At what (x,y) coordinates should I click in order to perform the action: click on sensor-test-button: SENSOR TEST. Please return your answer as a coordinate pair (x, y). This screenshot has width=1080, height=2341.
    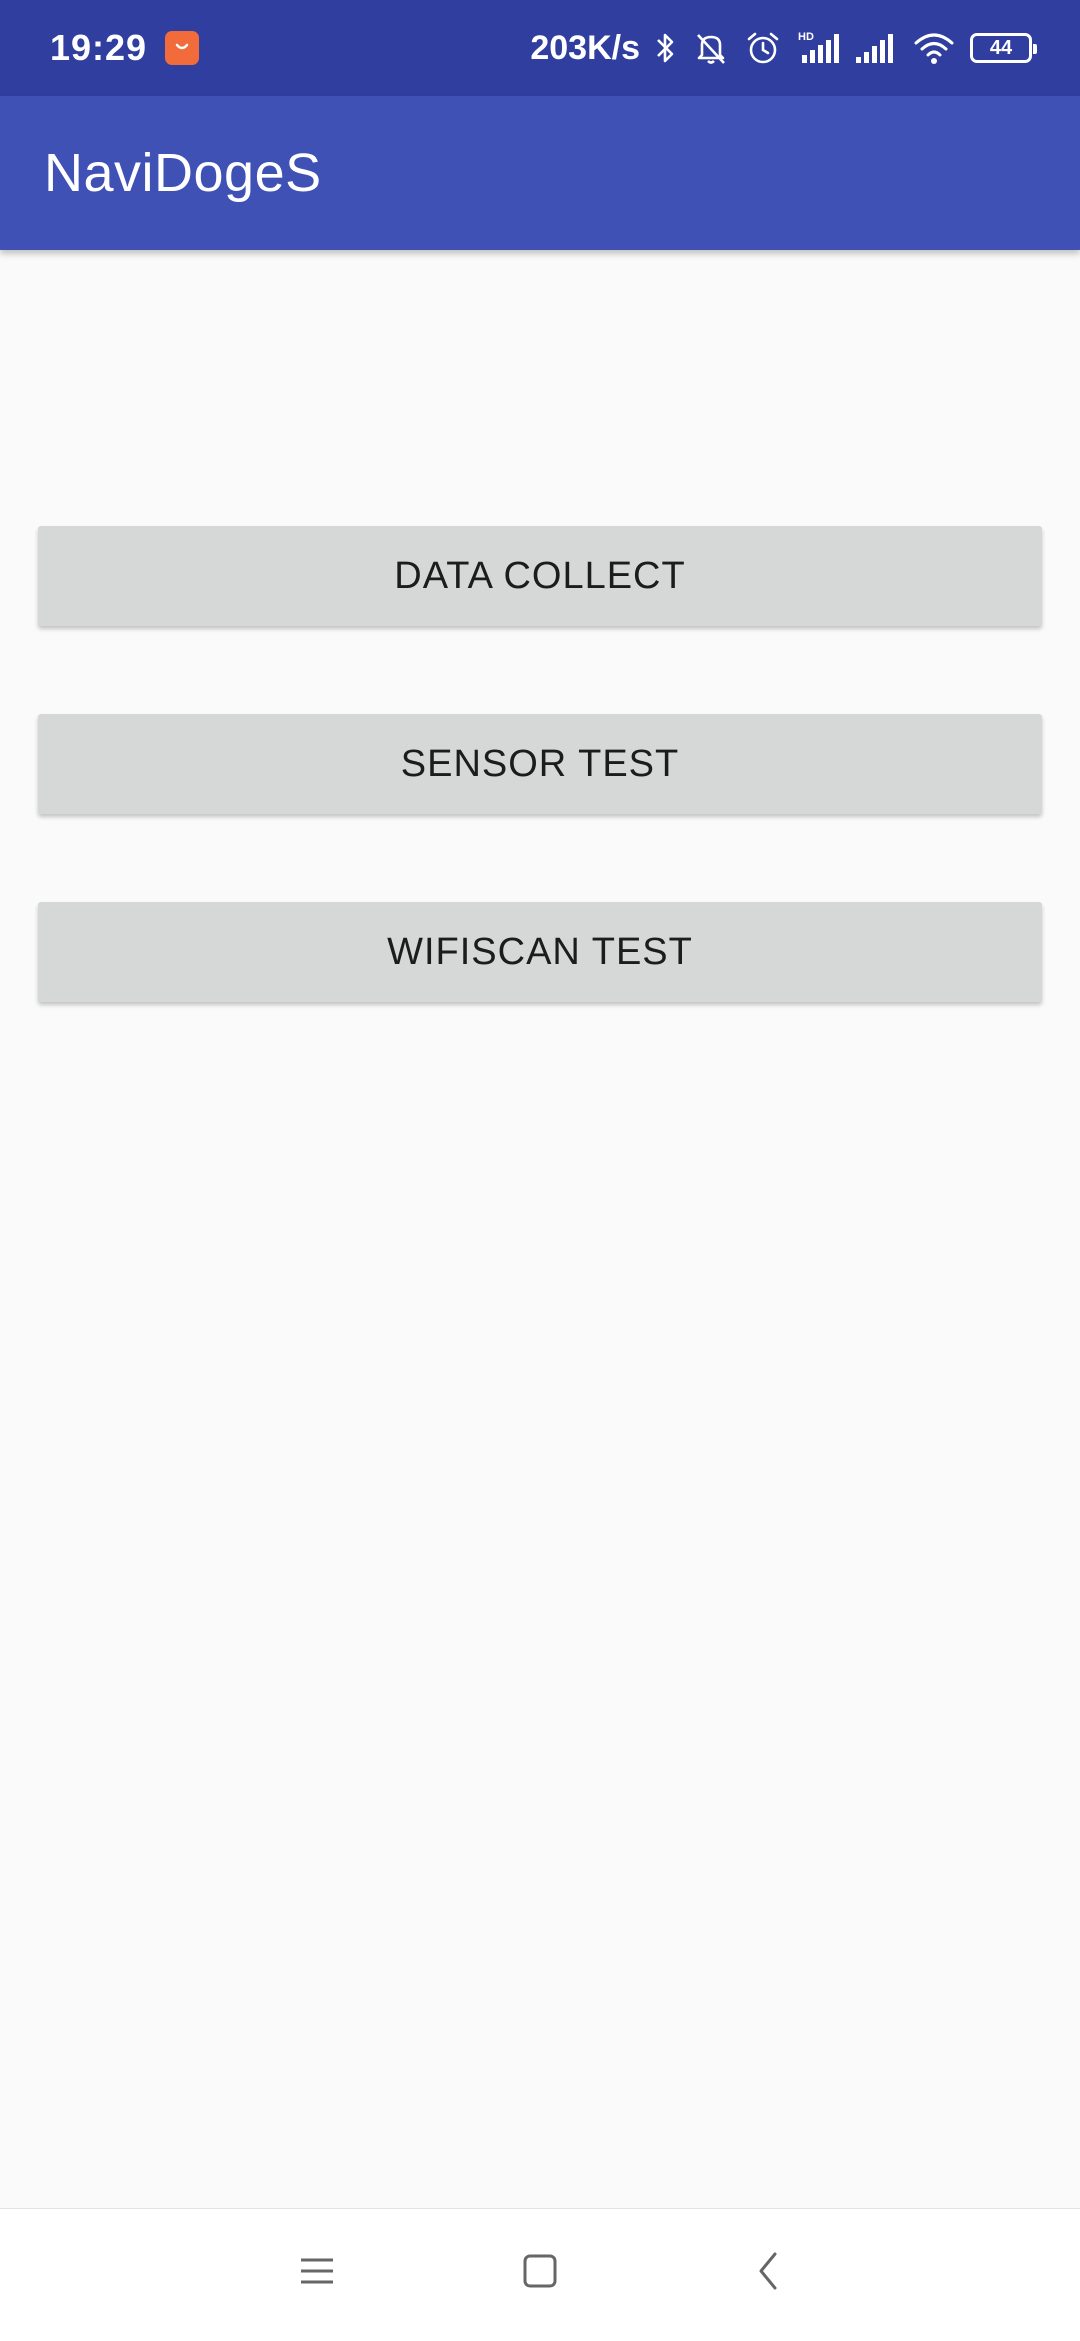
    Looking at the image, I should click on (540, 764).